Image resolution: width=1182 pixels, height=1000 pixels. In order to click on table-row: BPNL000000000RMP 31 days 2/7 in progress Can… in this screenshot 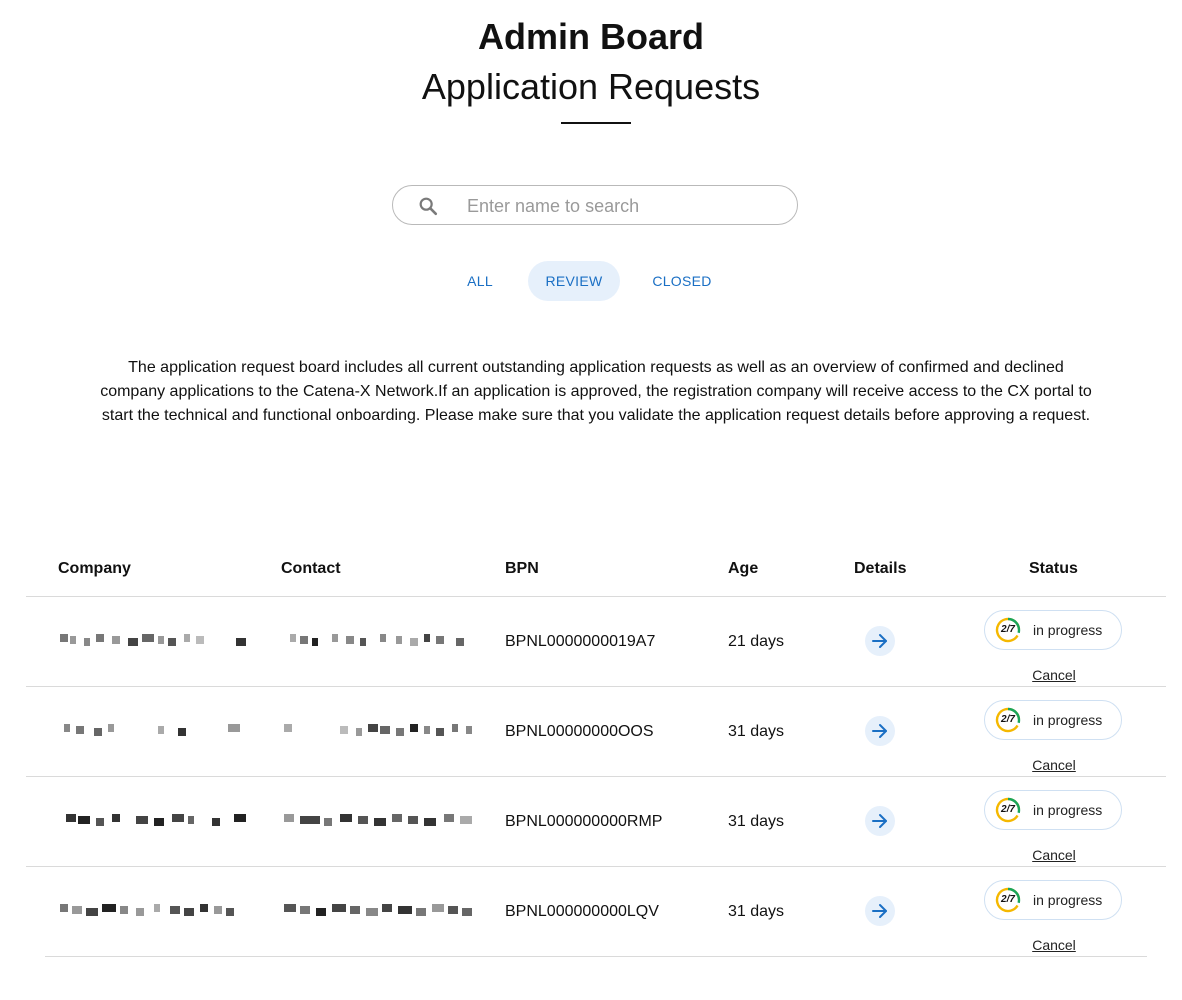, I will do `click(591, 822)`.